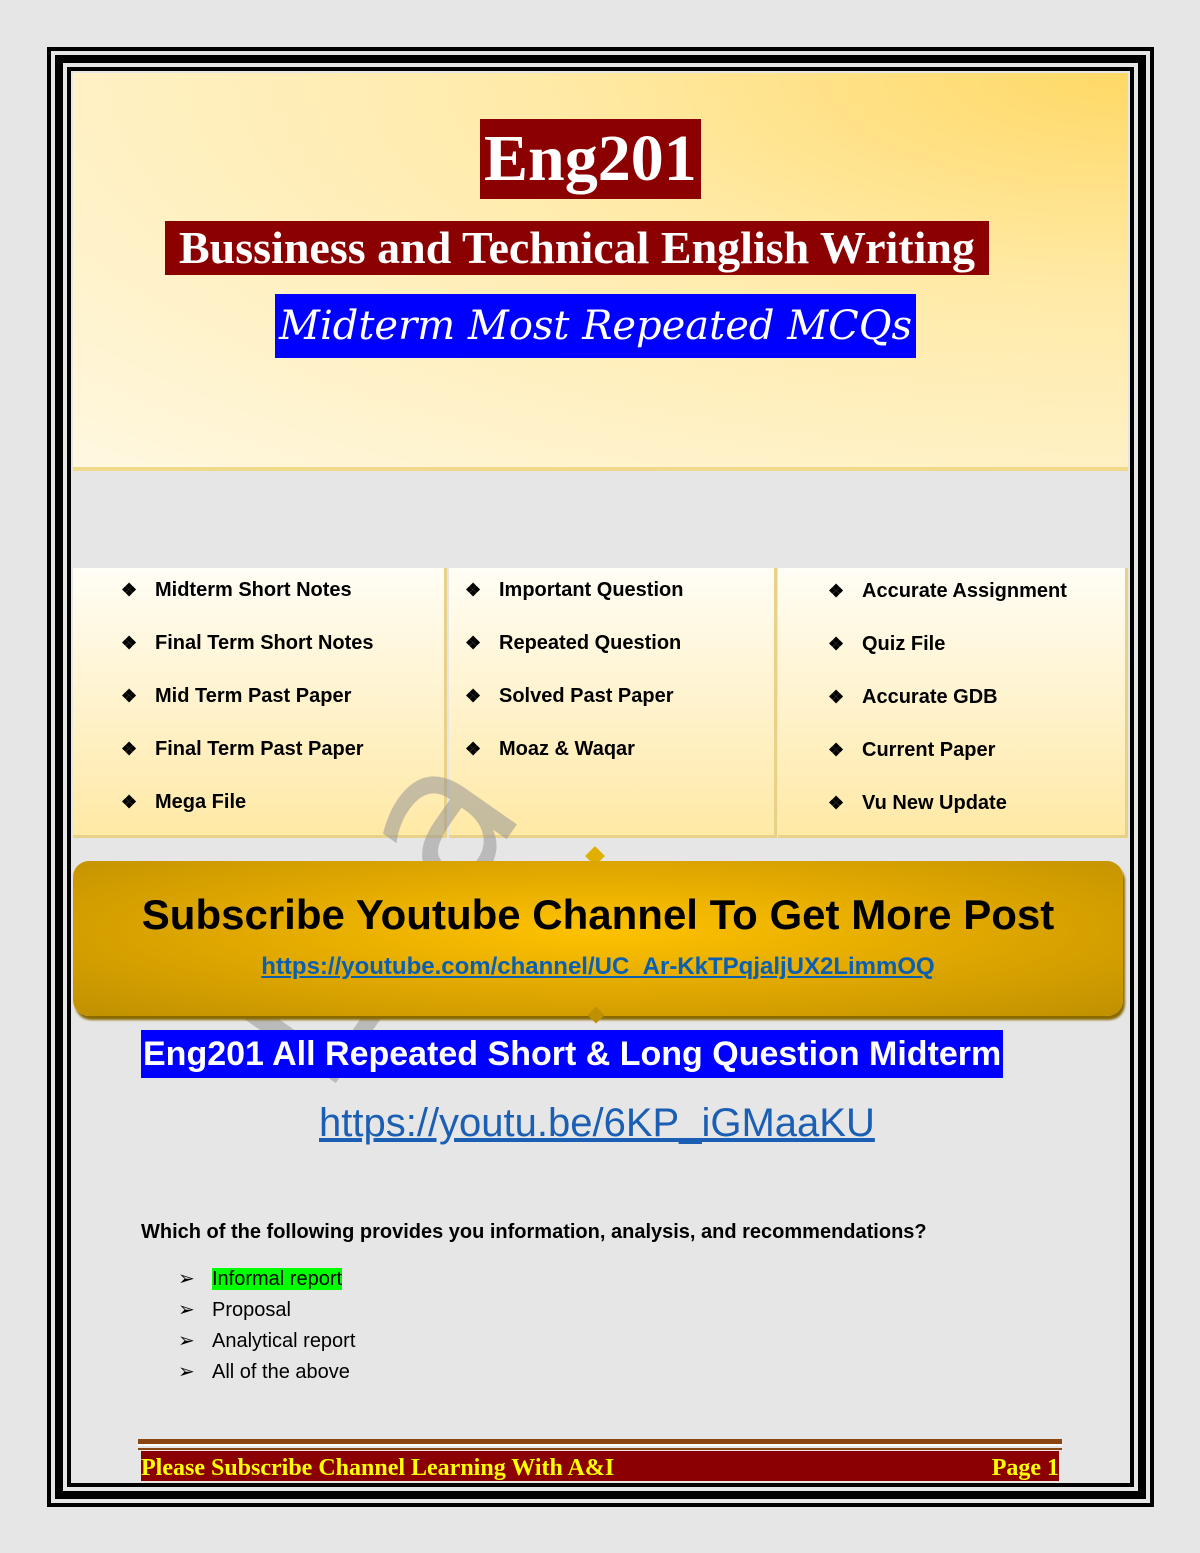 Image resolution: width=1200 pixels, height=1553 pixels. What do you see at coordinates (591, 590) in the screenshot?
I see `resource-label: Important Question` at bounding box center [591, 590].